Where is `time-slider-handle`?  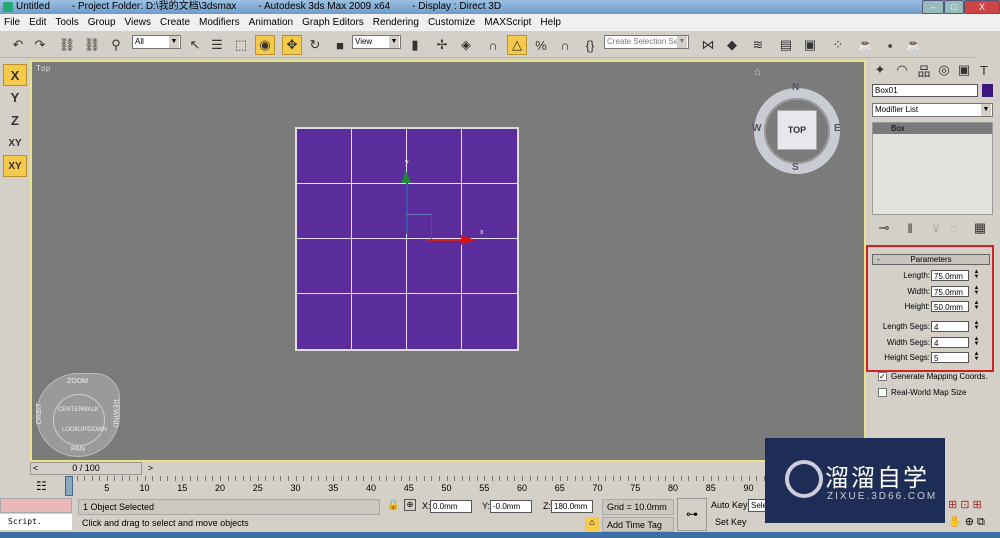 time-slider-handle is located at coordinates (69, 486).